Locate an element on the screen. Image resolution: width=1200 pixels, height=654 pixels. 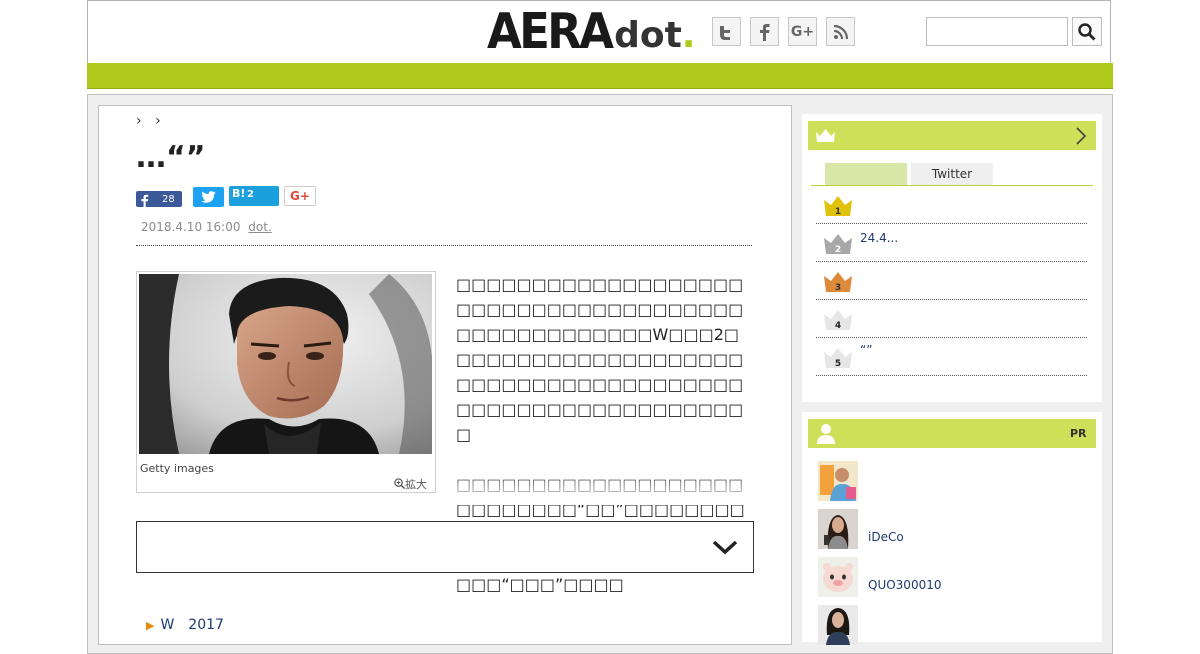
facebook-share-count: 28 is located at coordinates (168, 199).